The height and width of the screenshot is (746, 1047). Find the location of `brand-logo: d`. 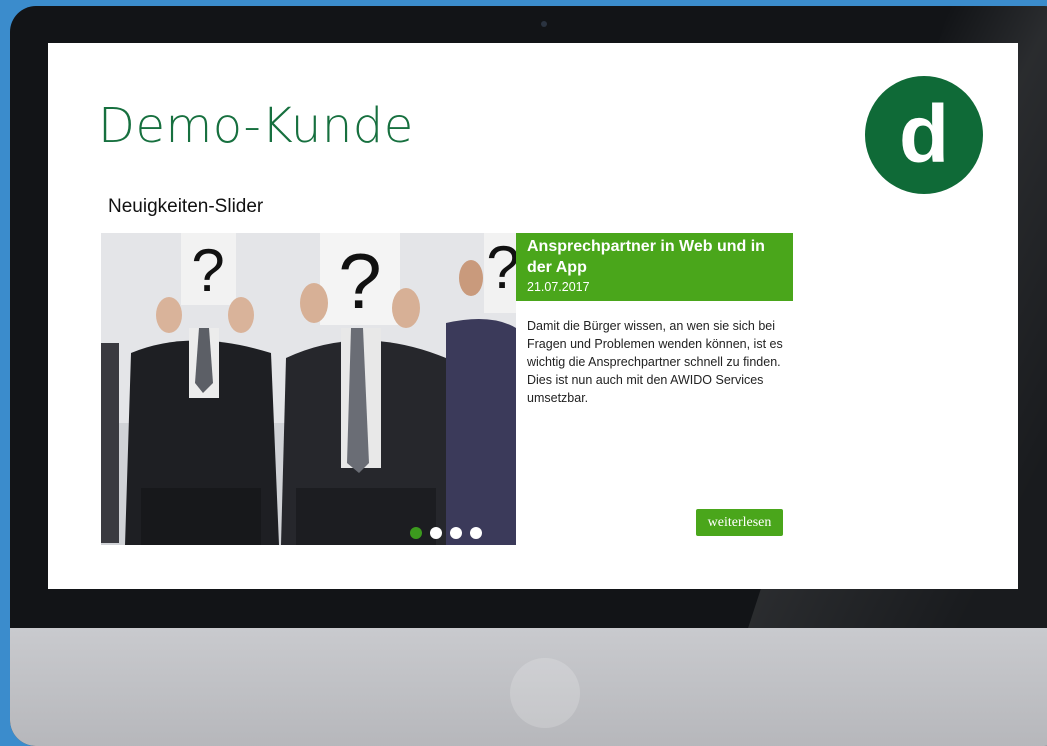

brand-logo: d is located at coordinates (924, 135).